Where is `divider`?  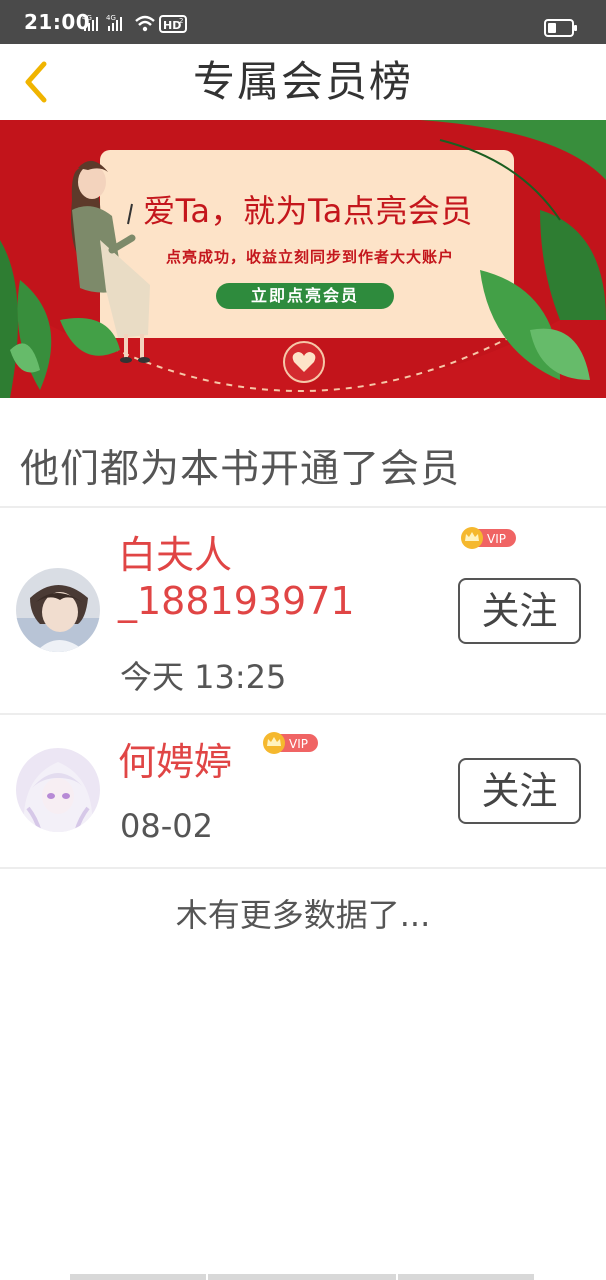 divider is located at coordinates (303, 868).